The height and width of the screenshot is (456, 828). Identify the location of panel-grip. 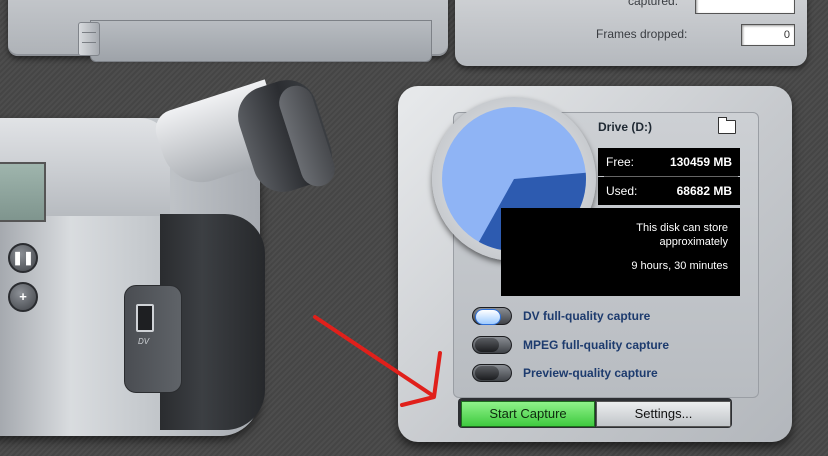
(89, 39).